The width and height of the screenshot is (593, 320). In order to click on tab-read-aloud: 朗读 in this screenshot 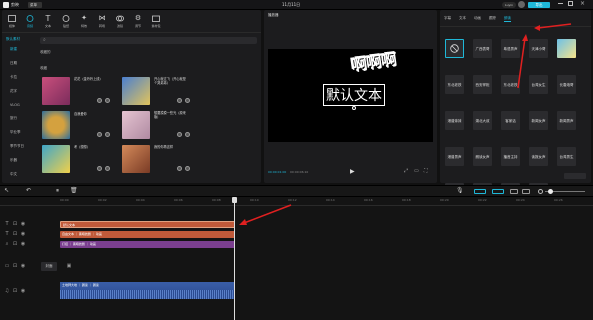, I will do `click(507, 19)`.